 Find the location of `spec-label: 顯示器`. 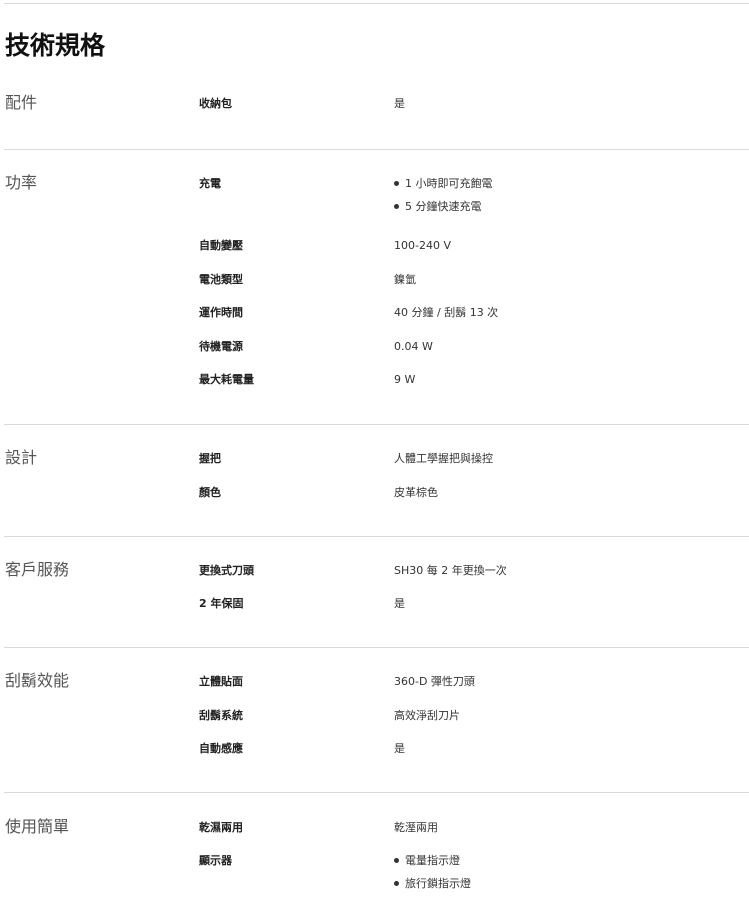

spec-label: 顯示器 is located at coordinates (215, 860).